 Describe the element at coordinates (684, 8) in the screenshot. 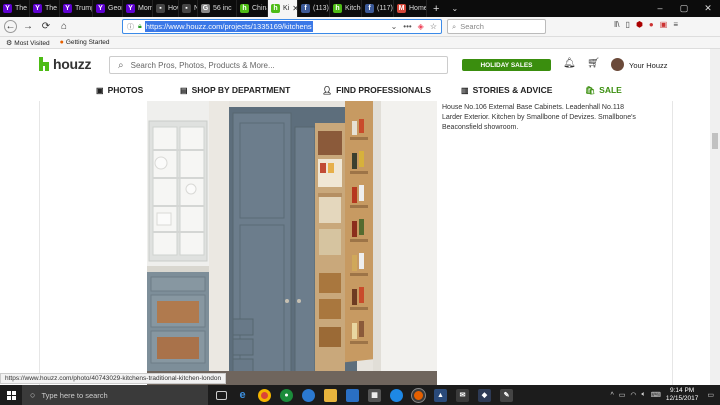

I see `maximize-button: ▢` at that location.